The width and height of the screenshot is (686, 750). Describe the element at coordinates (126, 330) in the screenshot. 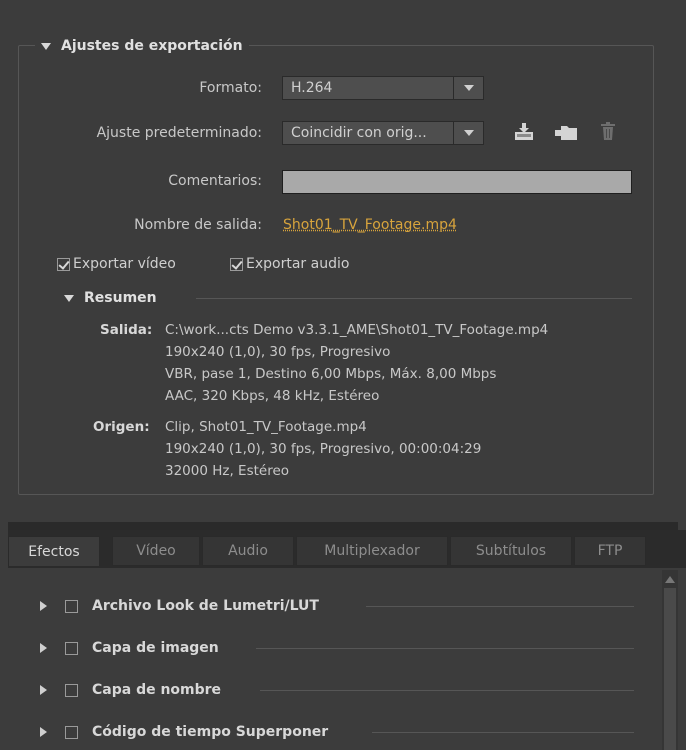

I see `summary-output-key: Salida:` at that location.